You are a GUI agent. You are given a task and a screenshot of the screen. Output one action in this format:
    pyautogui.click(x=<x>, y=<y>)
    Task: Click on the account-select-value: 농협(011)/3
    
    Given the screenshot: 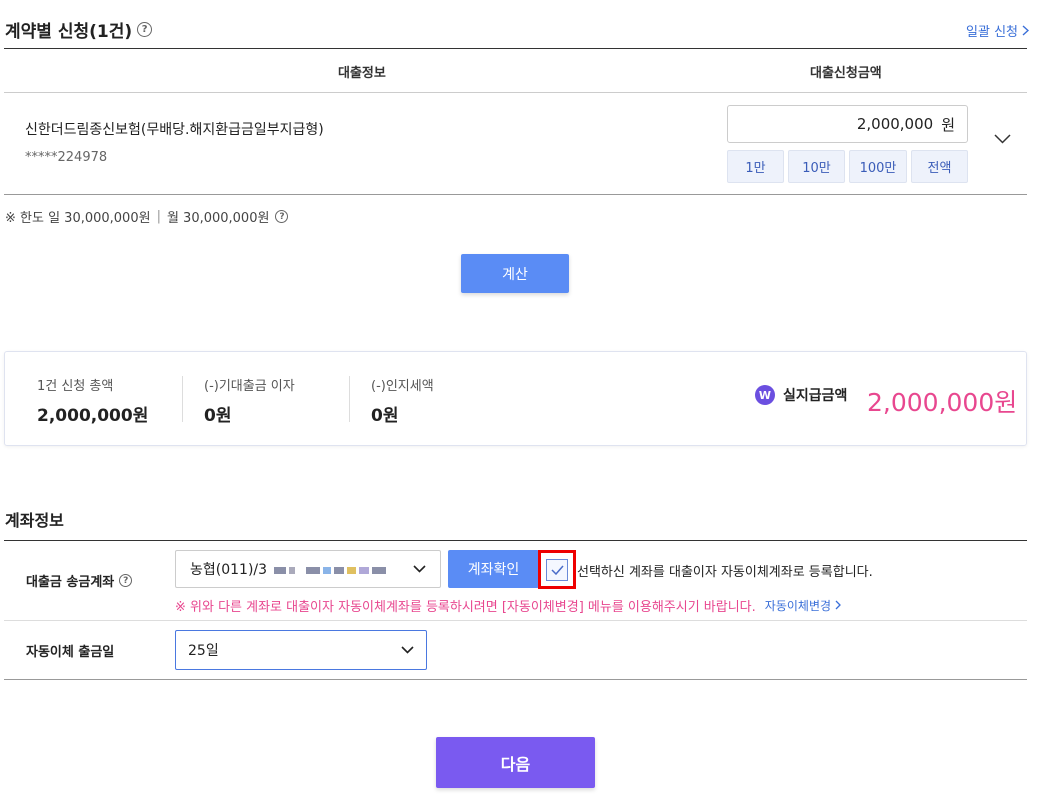 What is the action you would take?
    pyautogui.click(x=288, y=569)
    